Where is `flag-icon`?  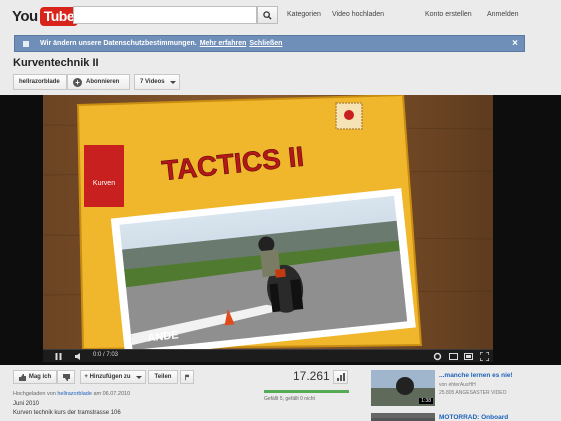
flag-icon is located at coordinates (187, 377).